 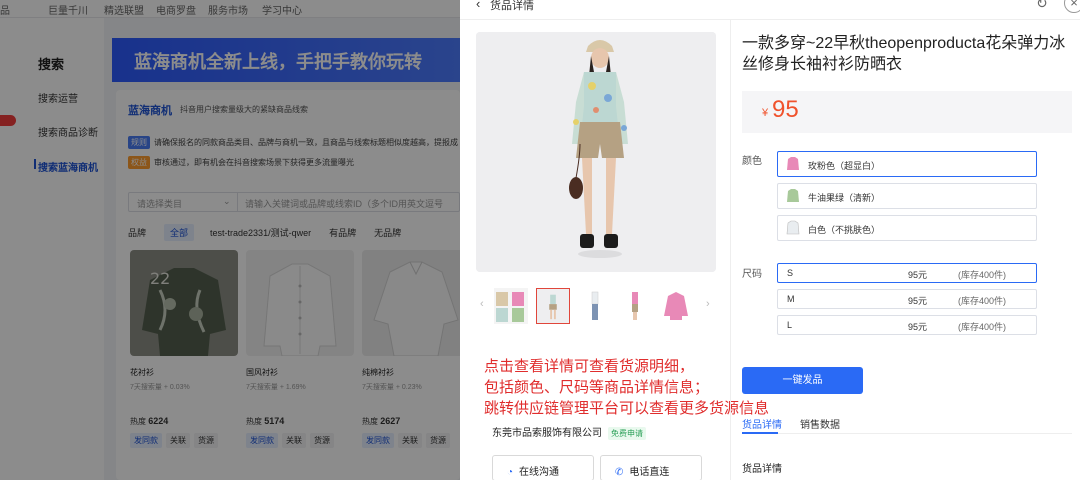 I want to click on size-option: M 95元 (库存400件), so click(x=907, y=299).